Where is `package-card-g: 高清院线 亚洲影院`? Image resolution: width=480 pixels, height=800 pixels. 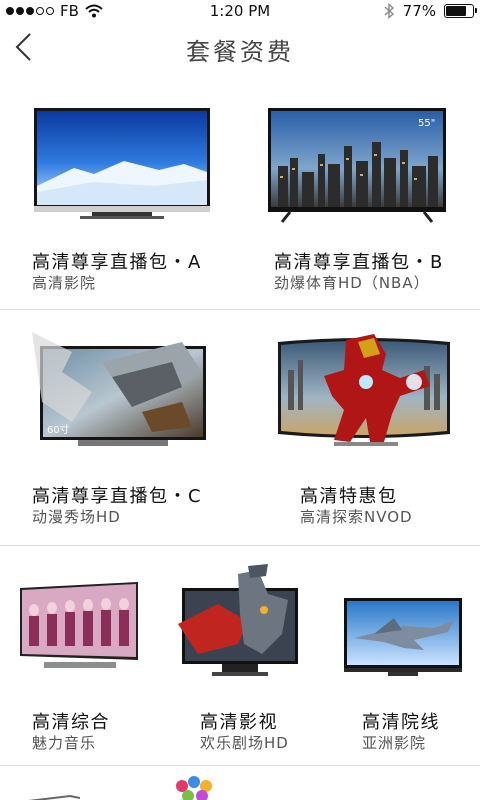 package-card-g: 高清院线 亚洲影院 is located at coordinates (400, 656).